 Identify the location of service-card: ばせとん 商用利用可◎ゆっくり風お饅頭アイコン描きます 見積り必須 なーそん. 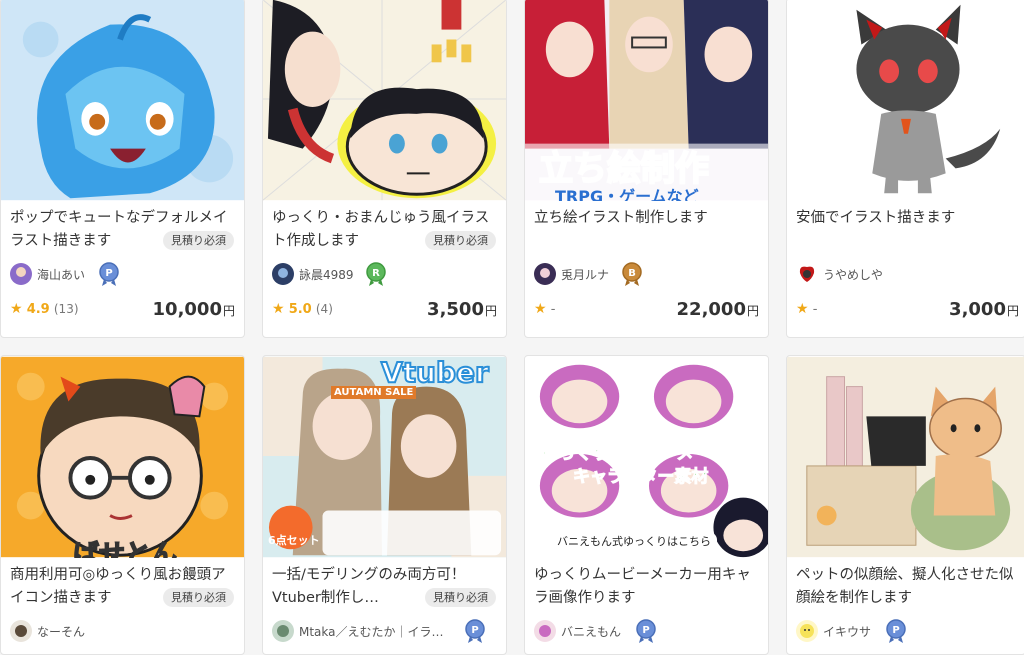
(122, 505).